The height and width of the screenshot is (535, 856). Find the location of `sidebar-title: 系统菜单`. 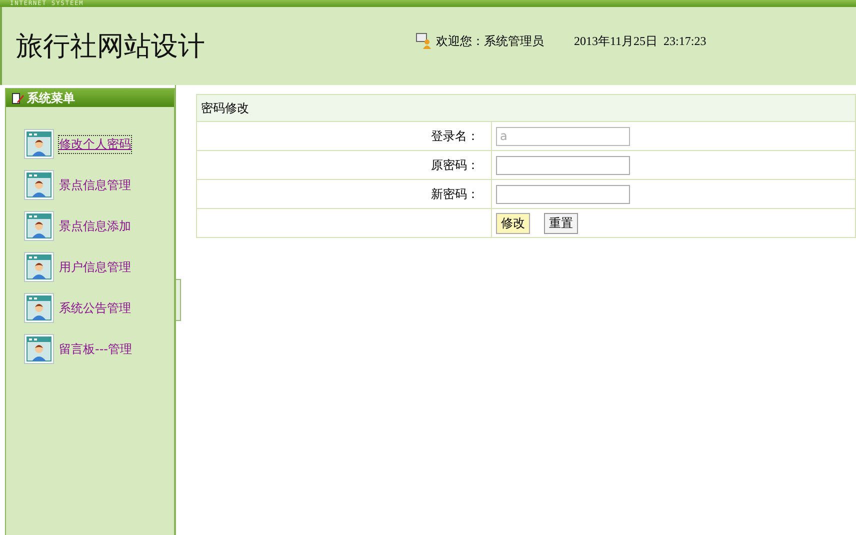

sidebar-title: 系统菜单 is located at coordinates (51, 98).